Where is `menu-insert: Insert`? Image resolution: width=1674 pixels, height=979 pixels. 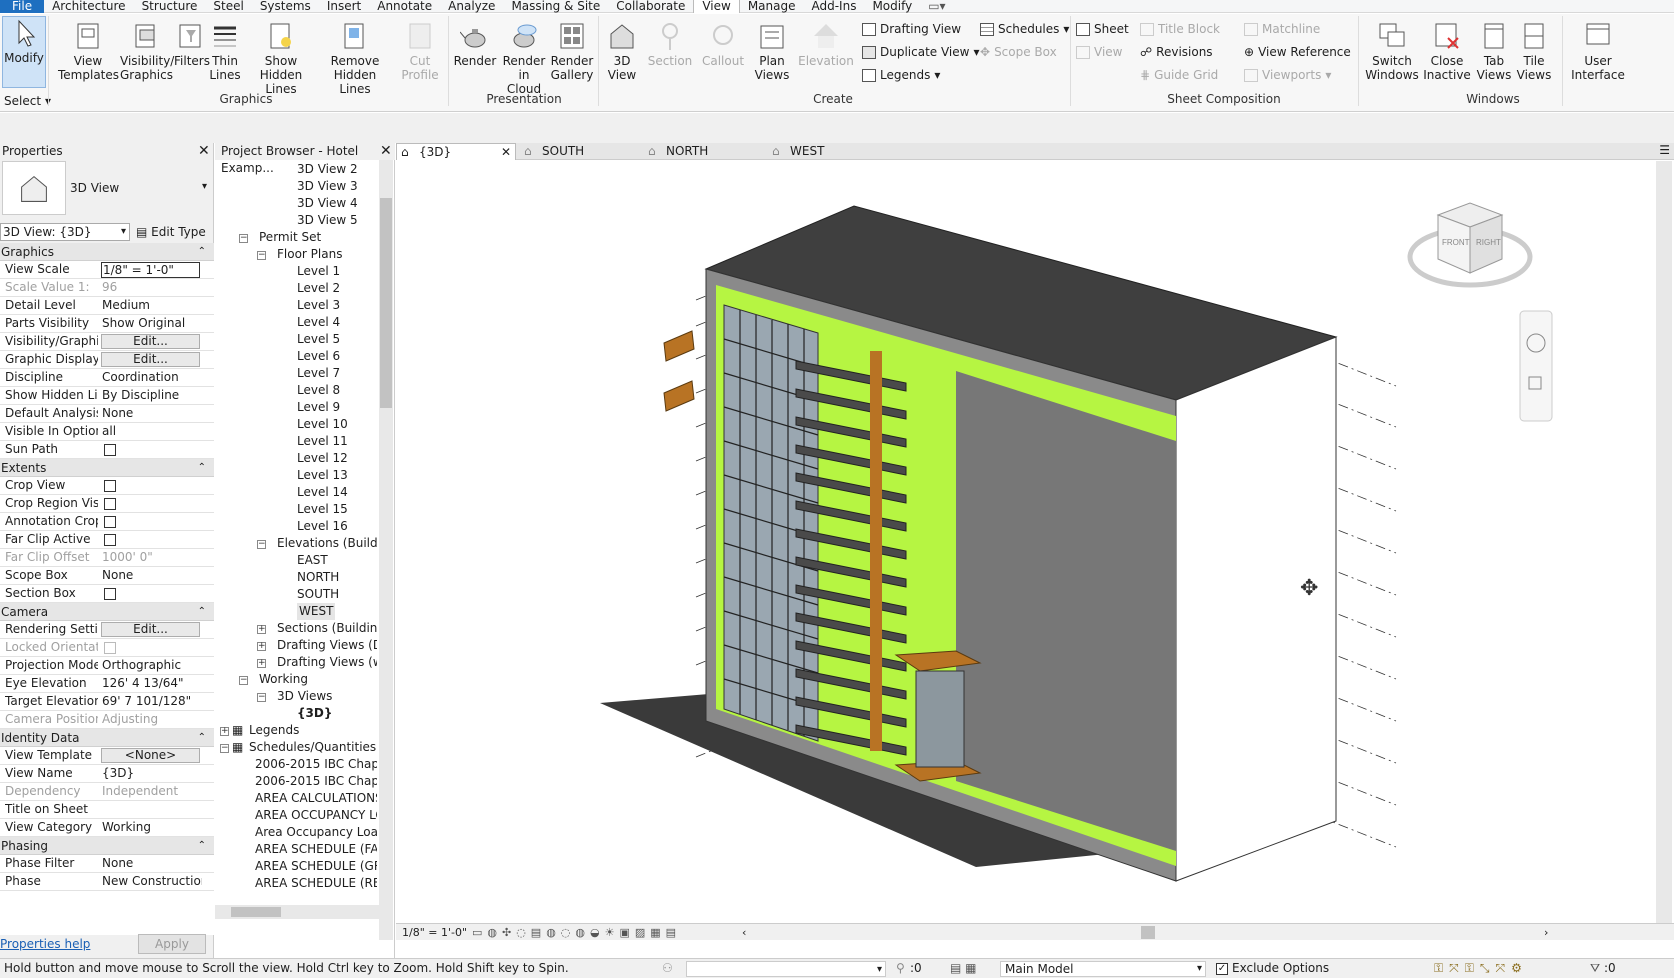 menu-insert: Insert is located at coordinates (344, 6).